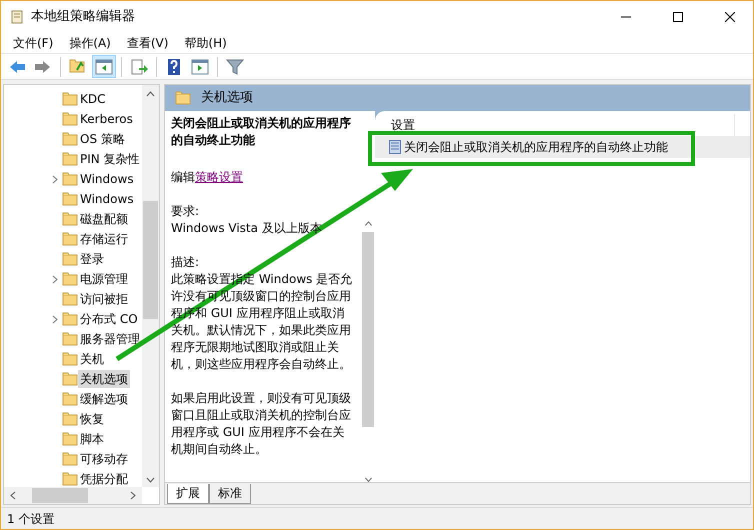 This screenshot has width=754, height=530. Describe the element at coordinates (102, 139) in the screenshot. I see `tree-item: OS 策略` at that location.